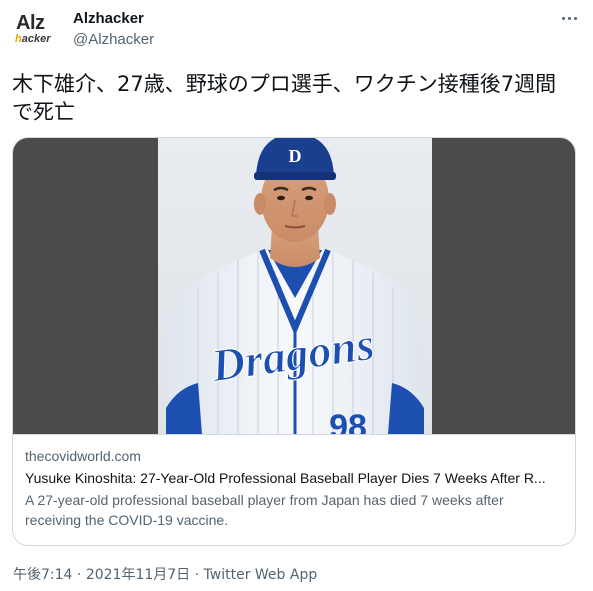 The height and width of the screenshot is (591, 593). What do you see at coordinates (42, 575) in the screenshot?
I see `tweet-time-link: 午後7:14` at bounding box center [42, 575].